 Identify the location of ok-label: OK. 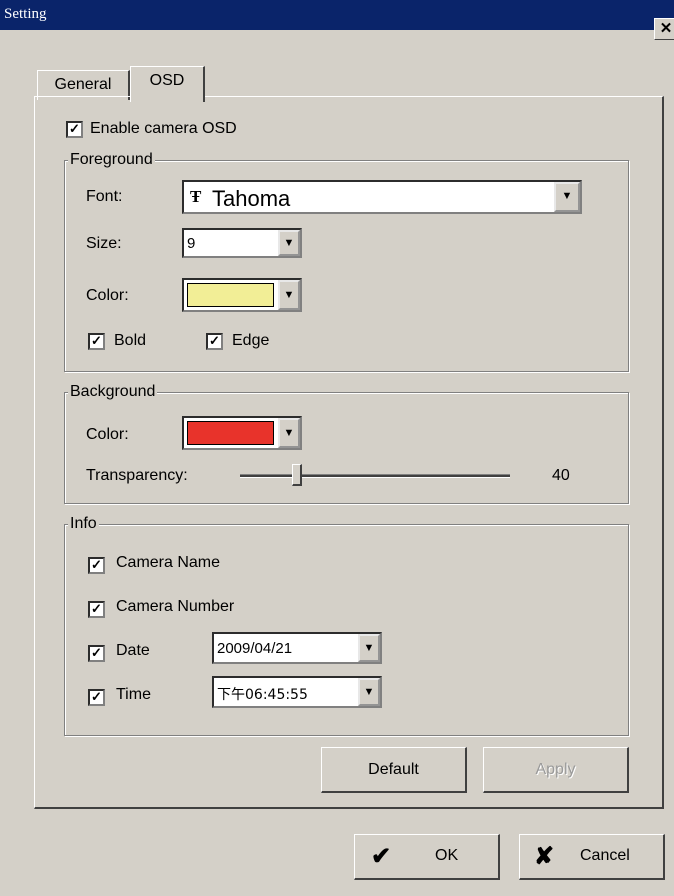
(447, 855).